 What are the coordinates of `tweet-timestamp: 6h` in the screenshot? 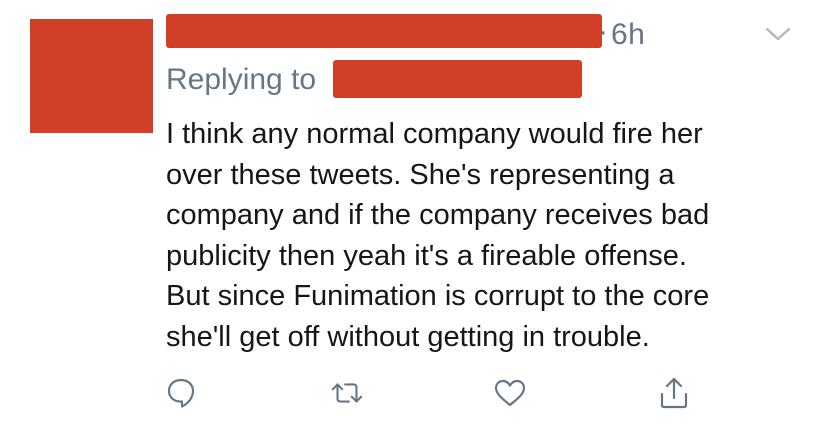 It's located at (628, 35).